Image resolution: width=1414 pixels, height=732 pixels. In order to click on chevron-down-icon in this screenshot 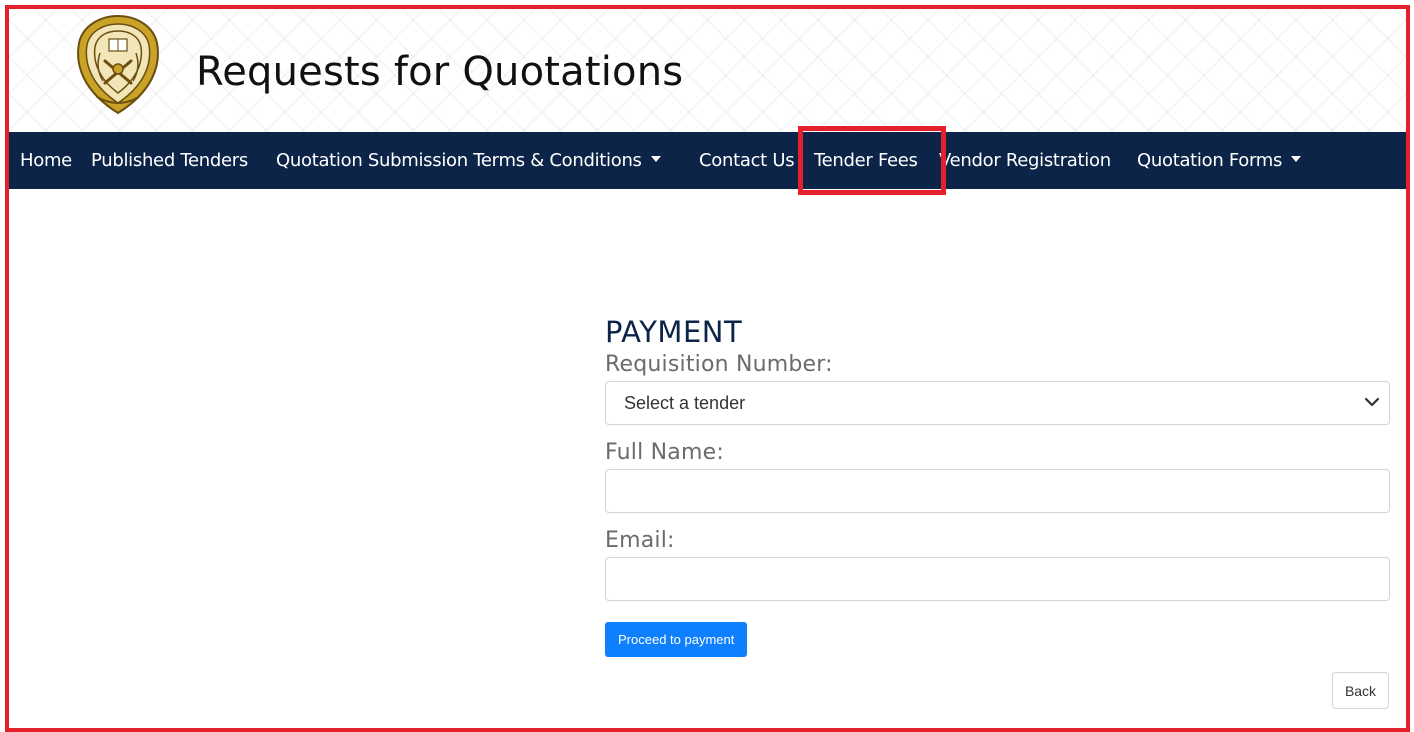, I will do `click(1372, 402)`.